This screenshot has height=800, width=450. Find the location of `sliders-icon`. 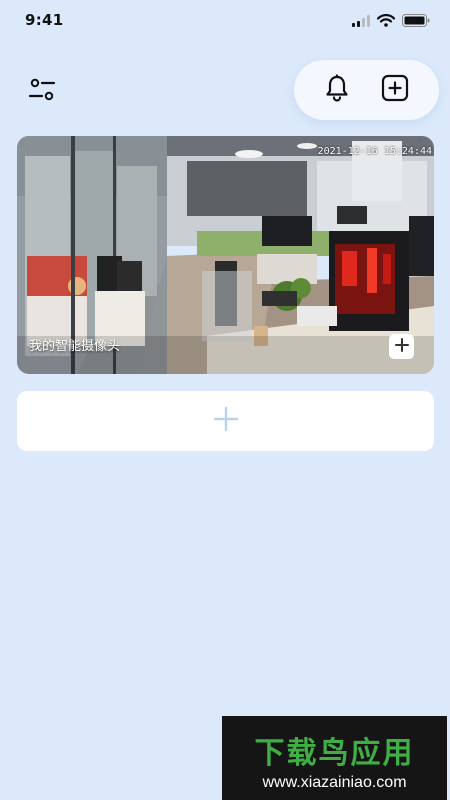

sliders-icon is located at coordinates (42, 92).